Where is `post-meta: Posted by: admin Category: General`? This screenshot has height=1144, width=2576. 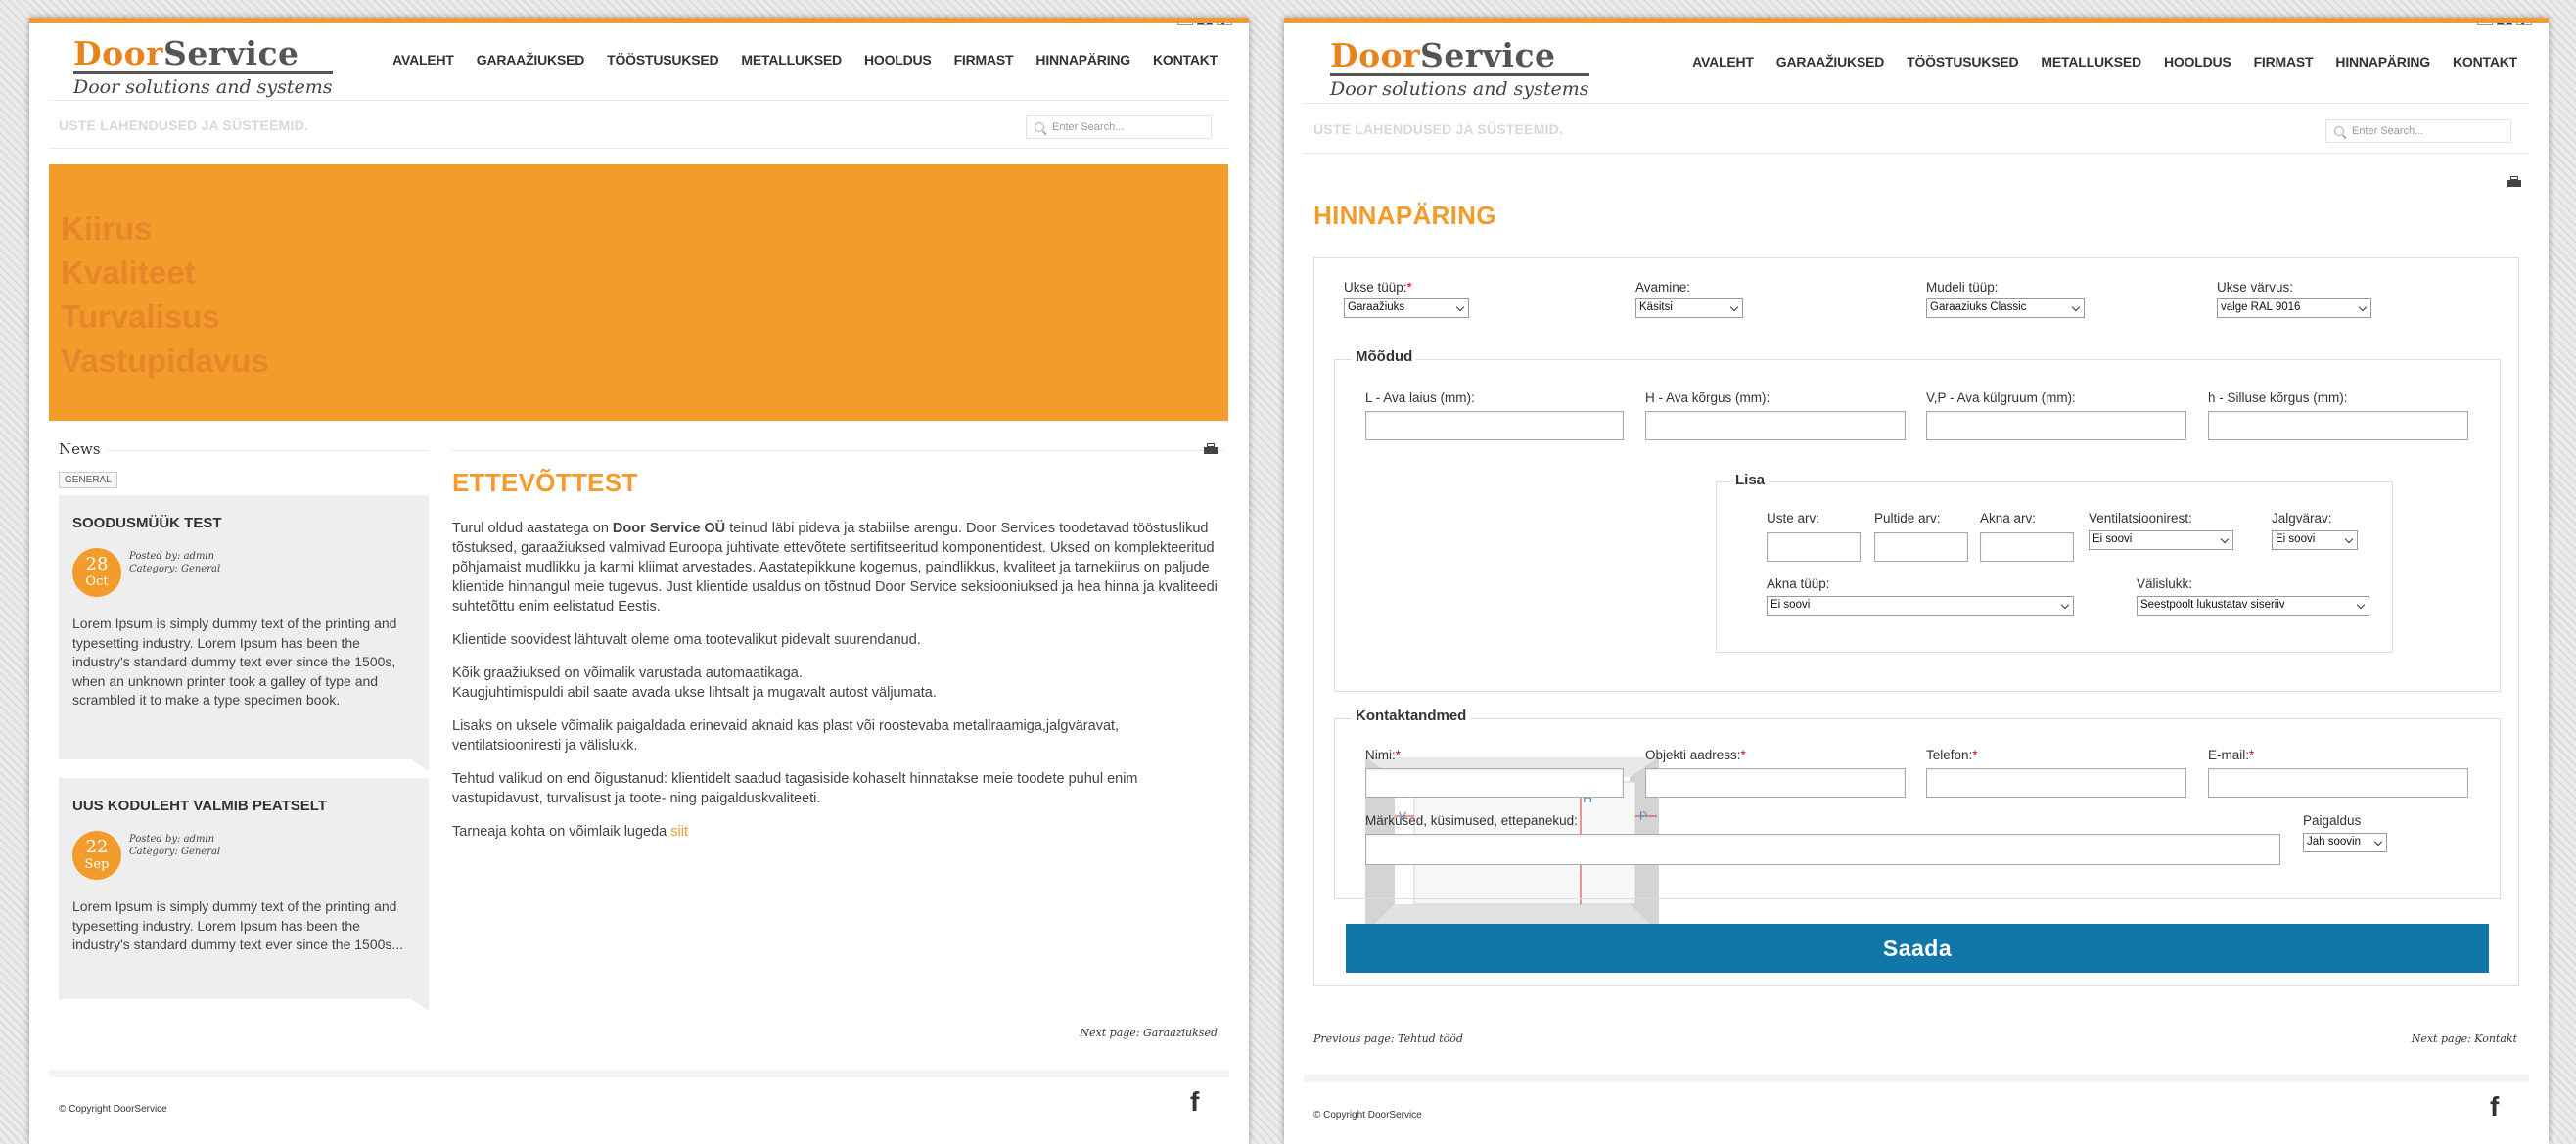
post-meta: Posted by: admin Category: General is located at coordinates (175, 562).